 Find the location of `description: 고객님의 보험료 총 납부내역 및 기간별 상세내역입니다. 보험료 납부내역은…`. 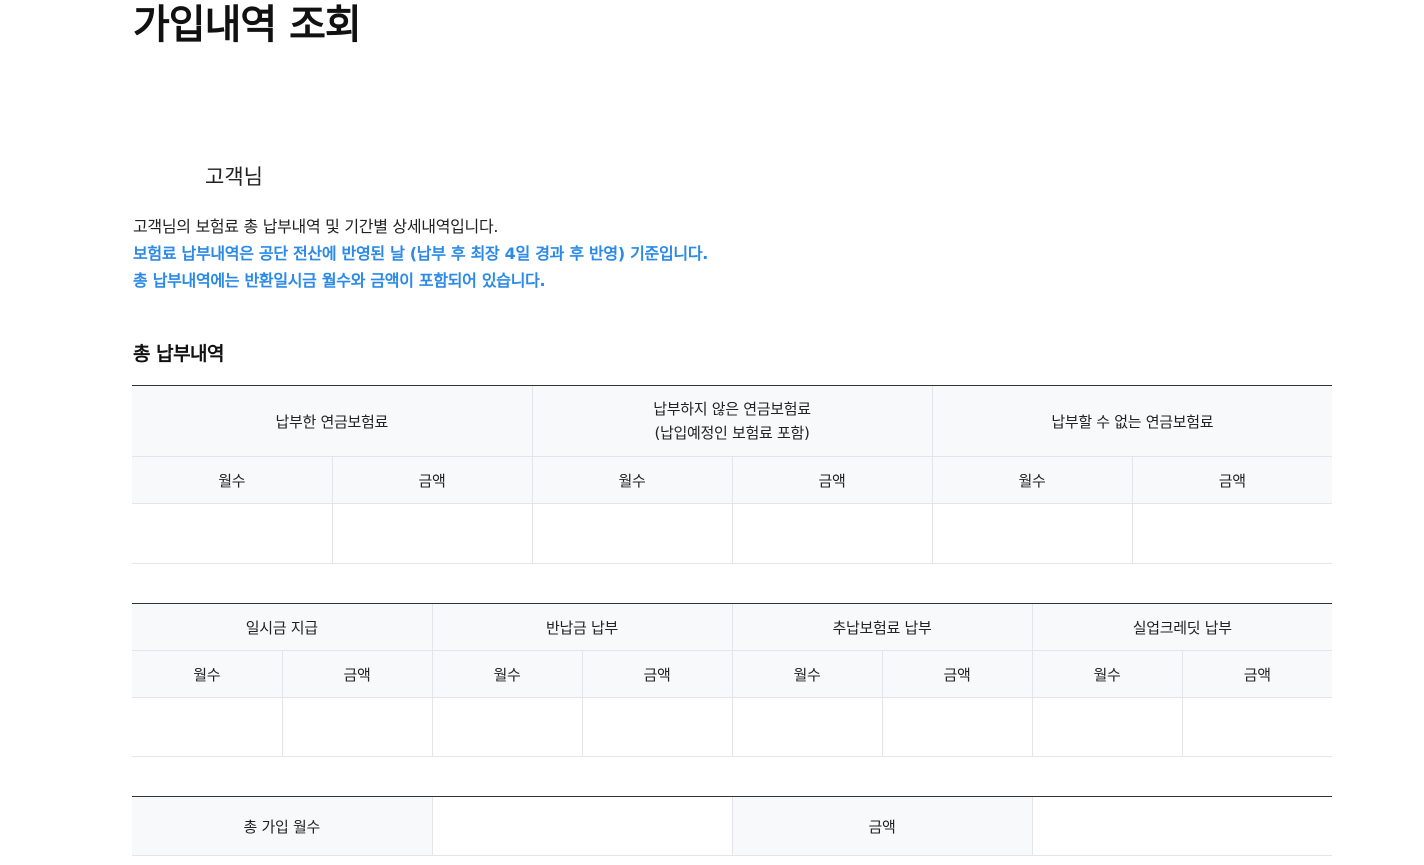

description: 고객님의 보험료 총 납부내역 및 기간별 상세내역입니다. 보험료 납부내역은… is located at coordinates (420, 253).